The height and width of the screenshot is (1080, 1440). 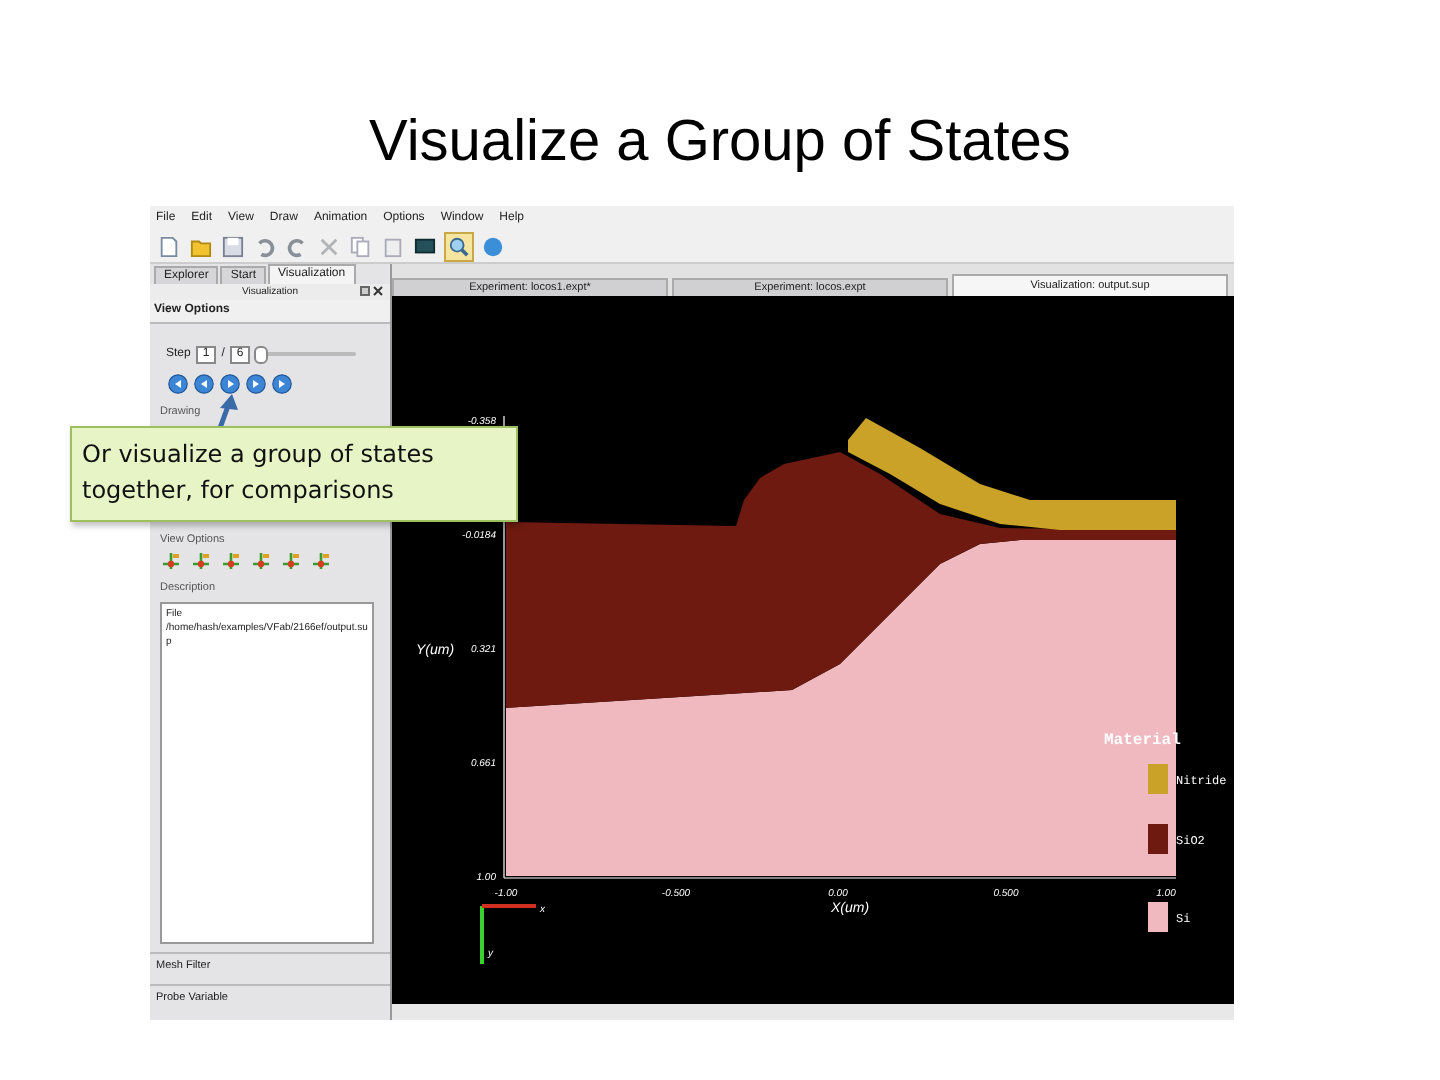 What do you see at coordinates (260, 355) in the screenshot?
I see `slider-thumb` at bounding box center [260, 355].